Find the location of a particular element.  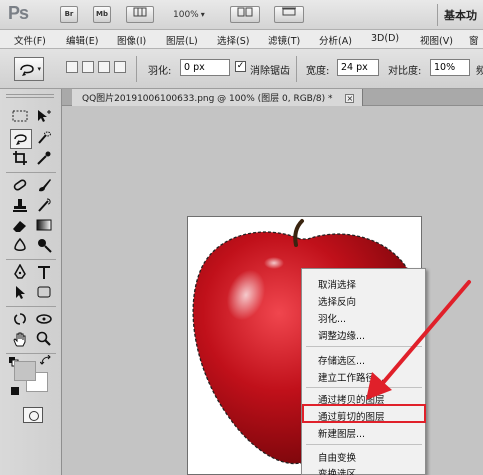

clone-stamp-tool is located at coordinates (21, 206).